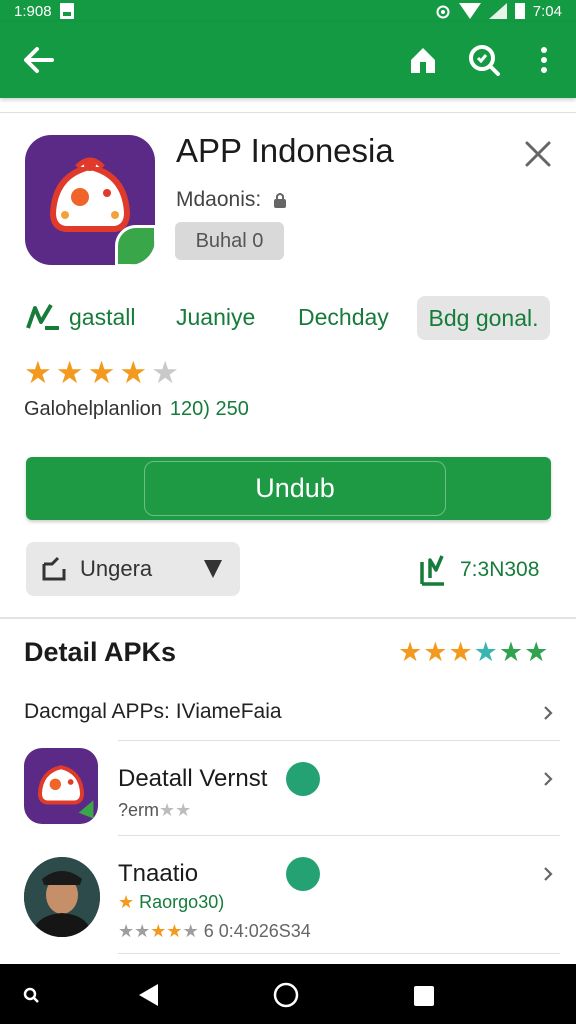 The width and height of the screenshot is (576, 1024). Describe the element at coordinates (31, 995) in the screenshot. I see `search-small-icon` at that location.